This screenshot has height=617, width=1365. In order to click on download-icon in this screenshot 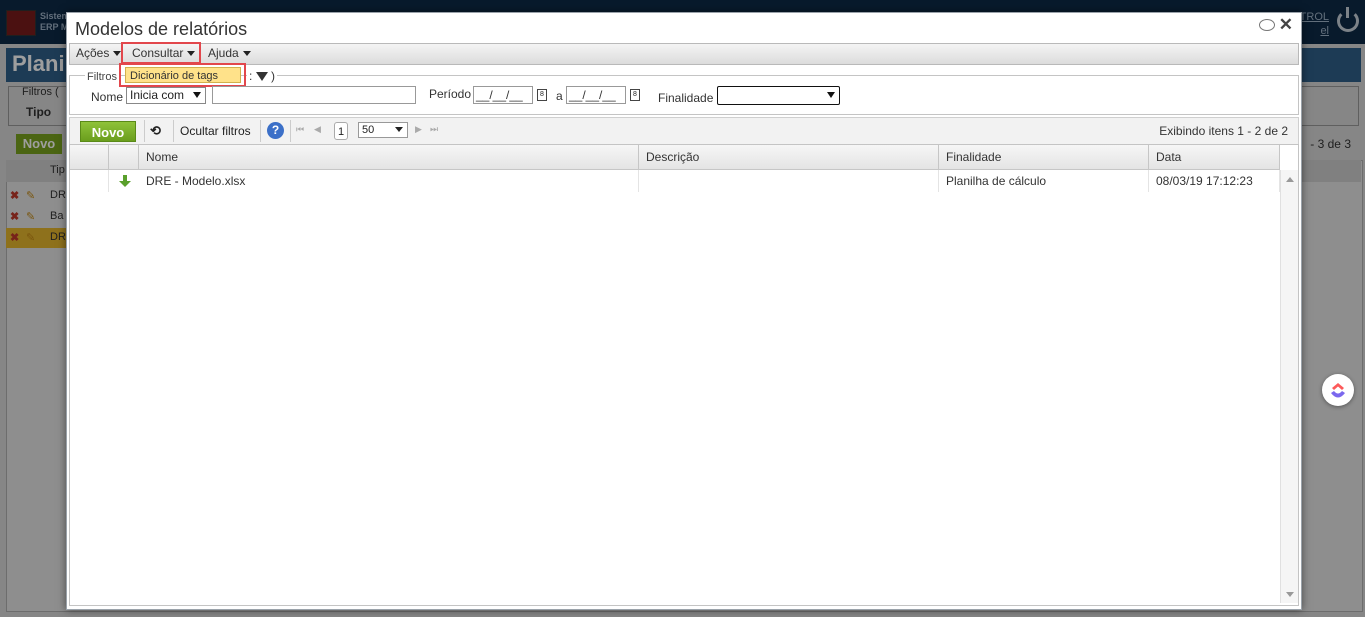, I will do `click(125, 181)`.